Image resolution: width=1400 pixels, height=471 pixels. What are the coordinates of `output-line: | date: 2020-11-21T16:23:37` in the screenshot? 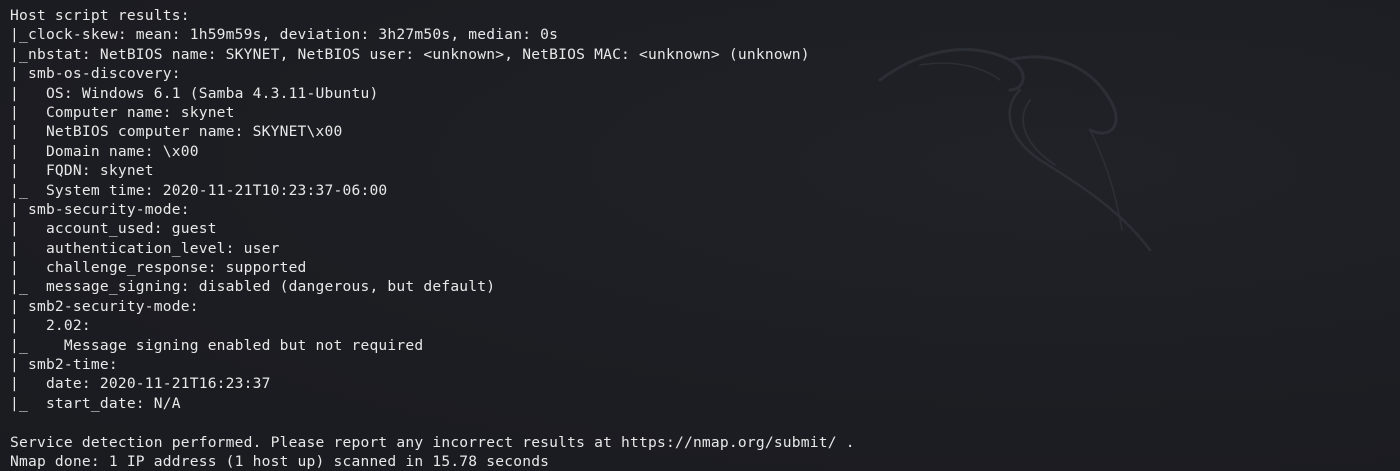 It's located at (140, 384).